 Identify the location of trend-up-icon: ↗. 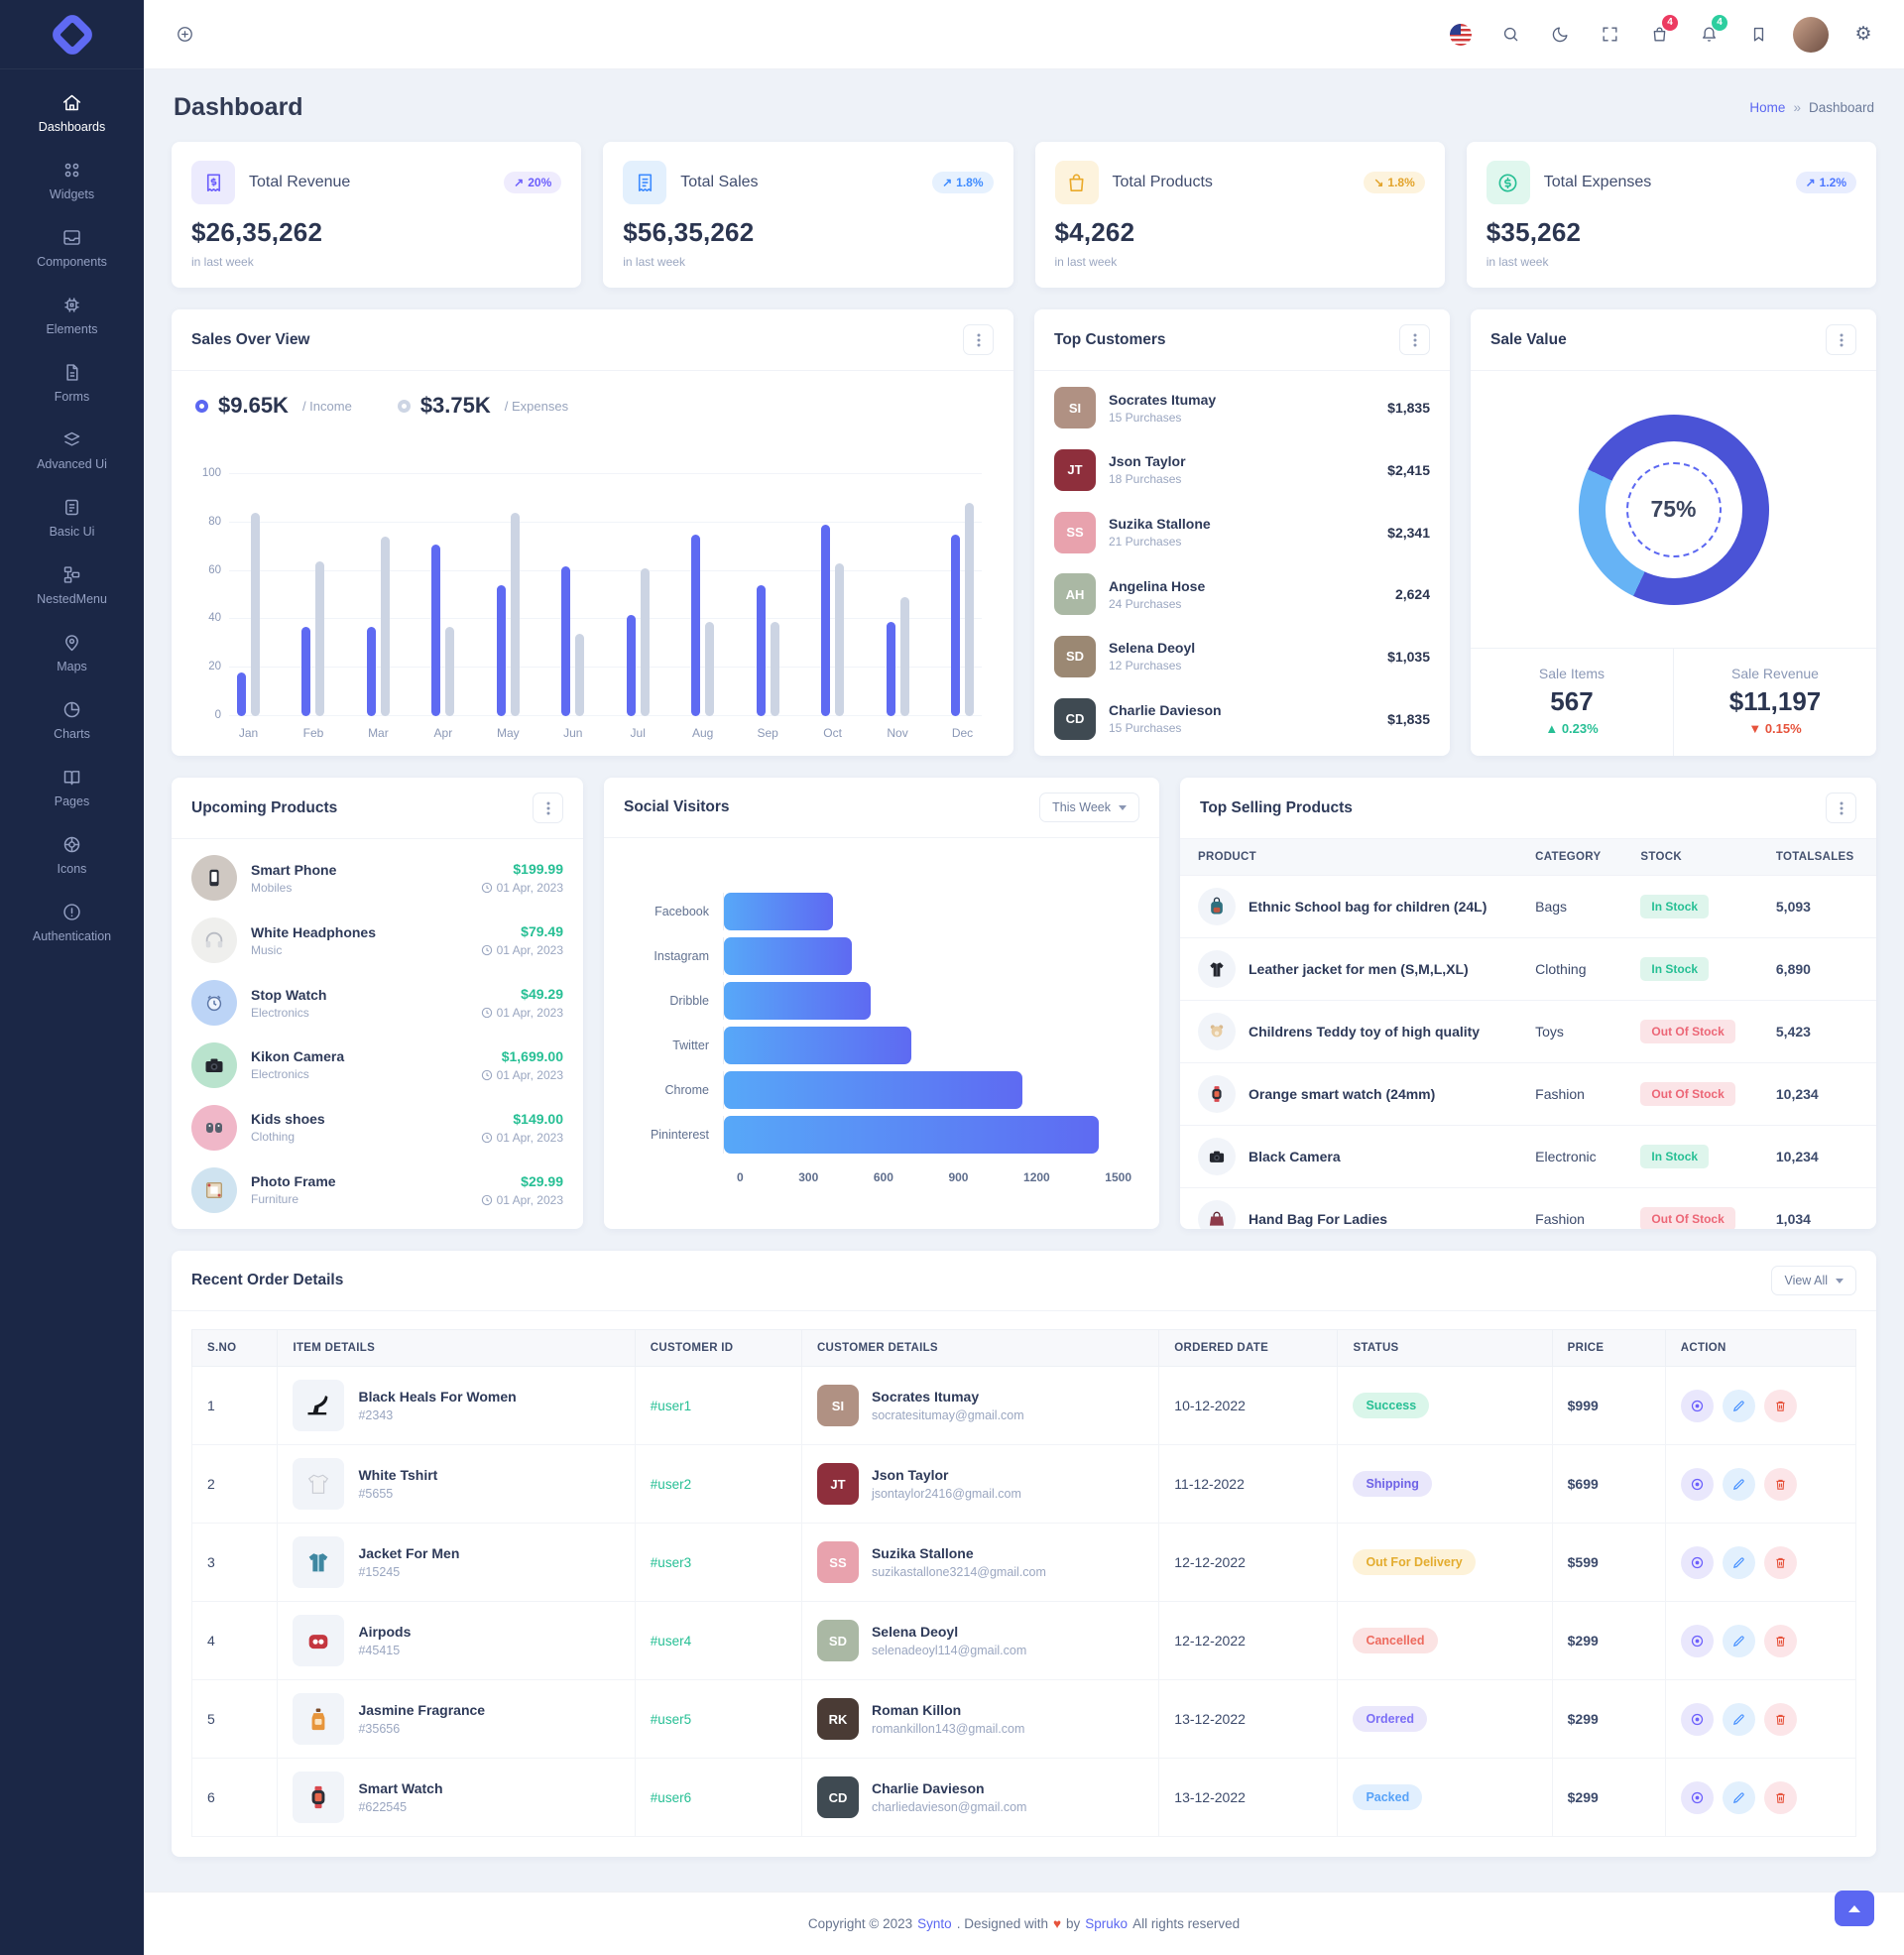
(1810, 182).